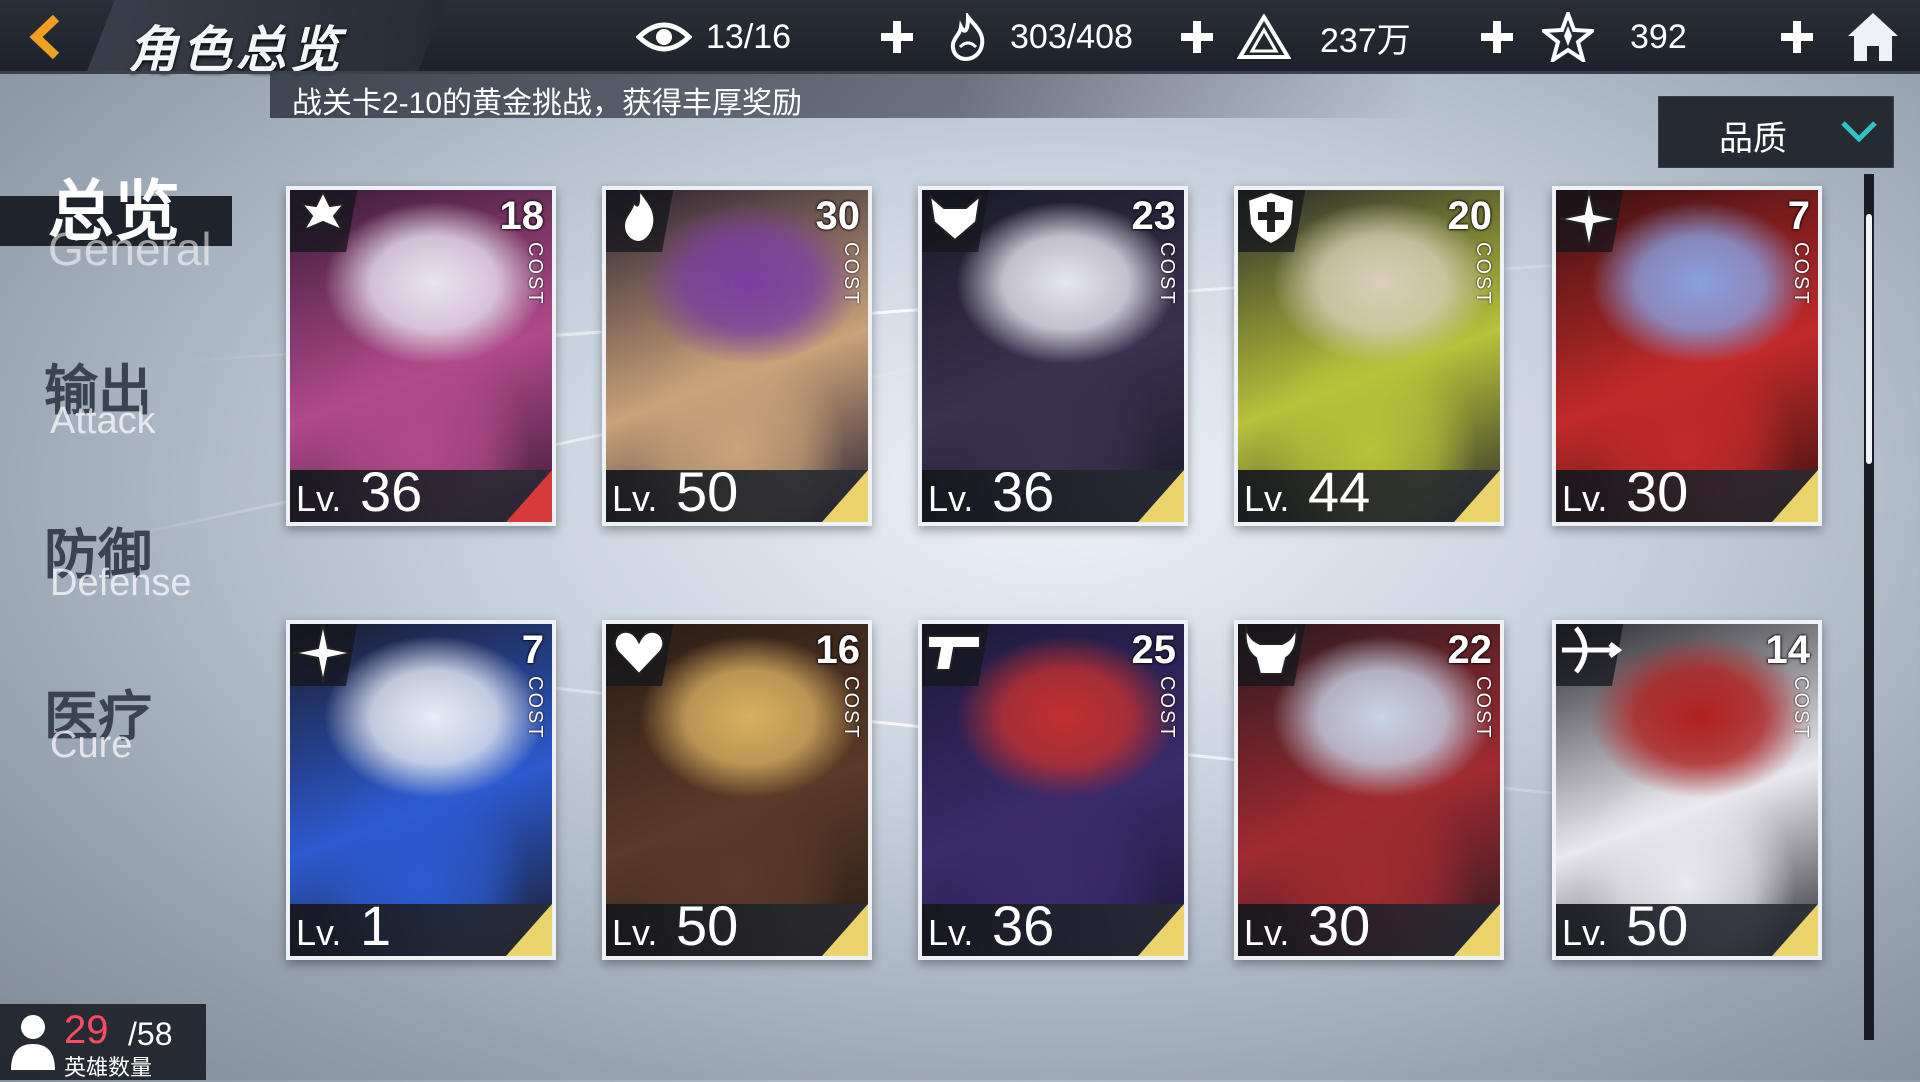  What do you see at coordinates (91, 745) in the screenshot?
I see `tab-label-en: Cure` at bounding box center [91, 745].